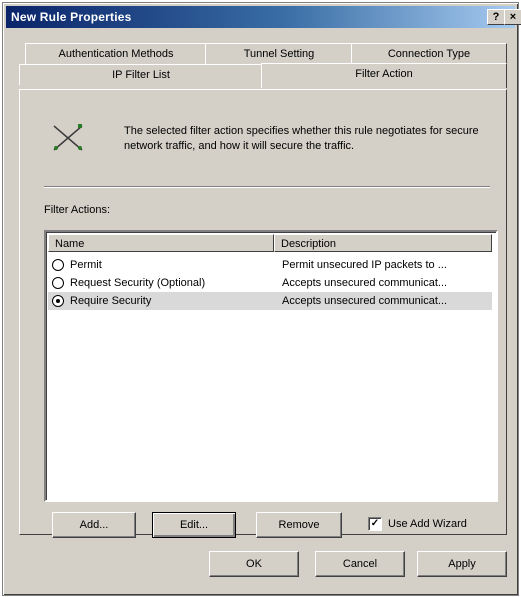 The height and width of the screenshot is (597, 521). I want to click on tab-tunnel-setting: Tunnel Setting, so click(279, 53).